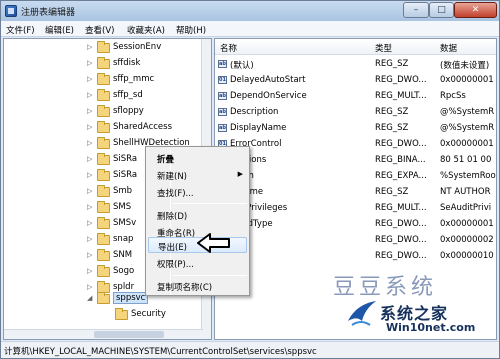 This screenshot has width=500, height=359. What do you see at coordinates (475, 10) in the screenshot?
I see `close-button: ✕` at bounding box center [475, 10].